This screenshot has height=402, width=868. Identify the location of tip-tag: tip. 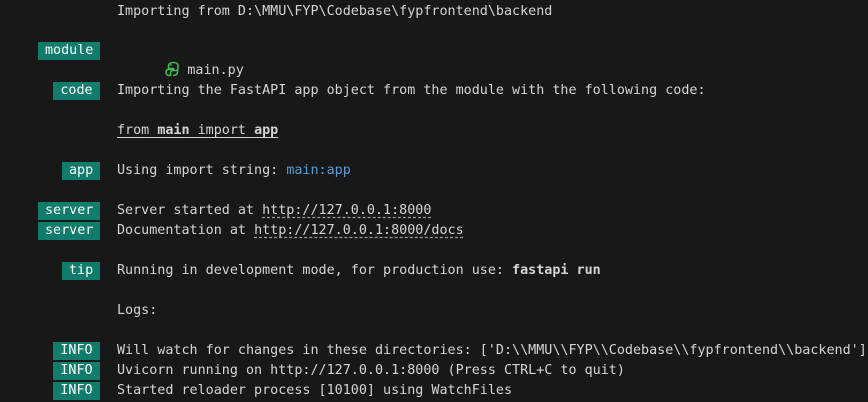
(81, 271).